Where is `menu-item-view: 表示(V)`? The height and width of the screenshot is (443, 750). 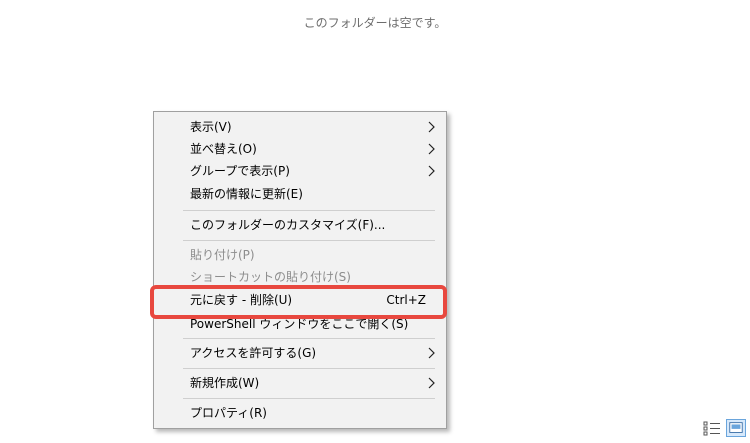 menu-item-view: 表示(V) is located at coordinates (300, 127).